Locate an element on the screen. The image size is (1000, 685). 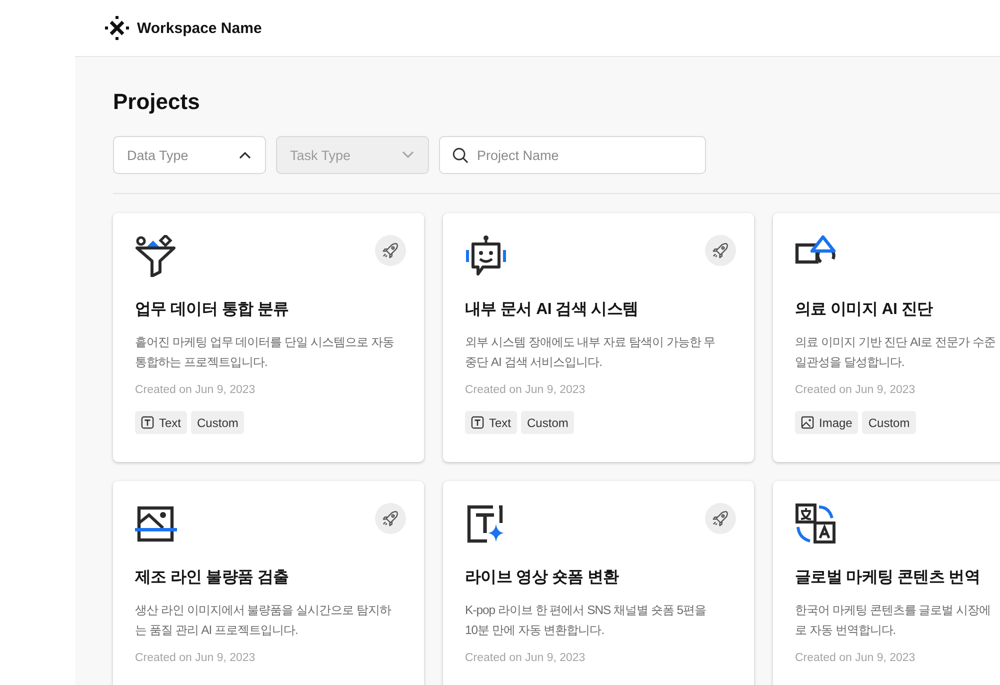
robot-chat-icon is located at coordinates (486, 256).